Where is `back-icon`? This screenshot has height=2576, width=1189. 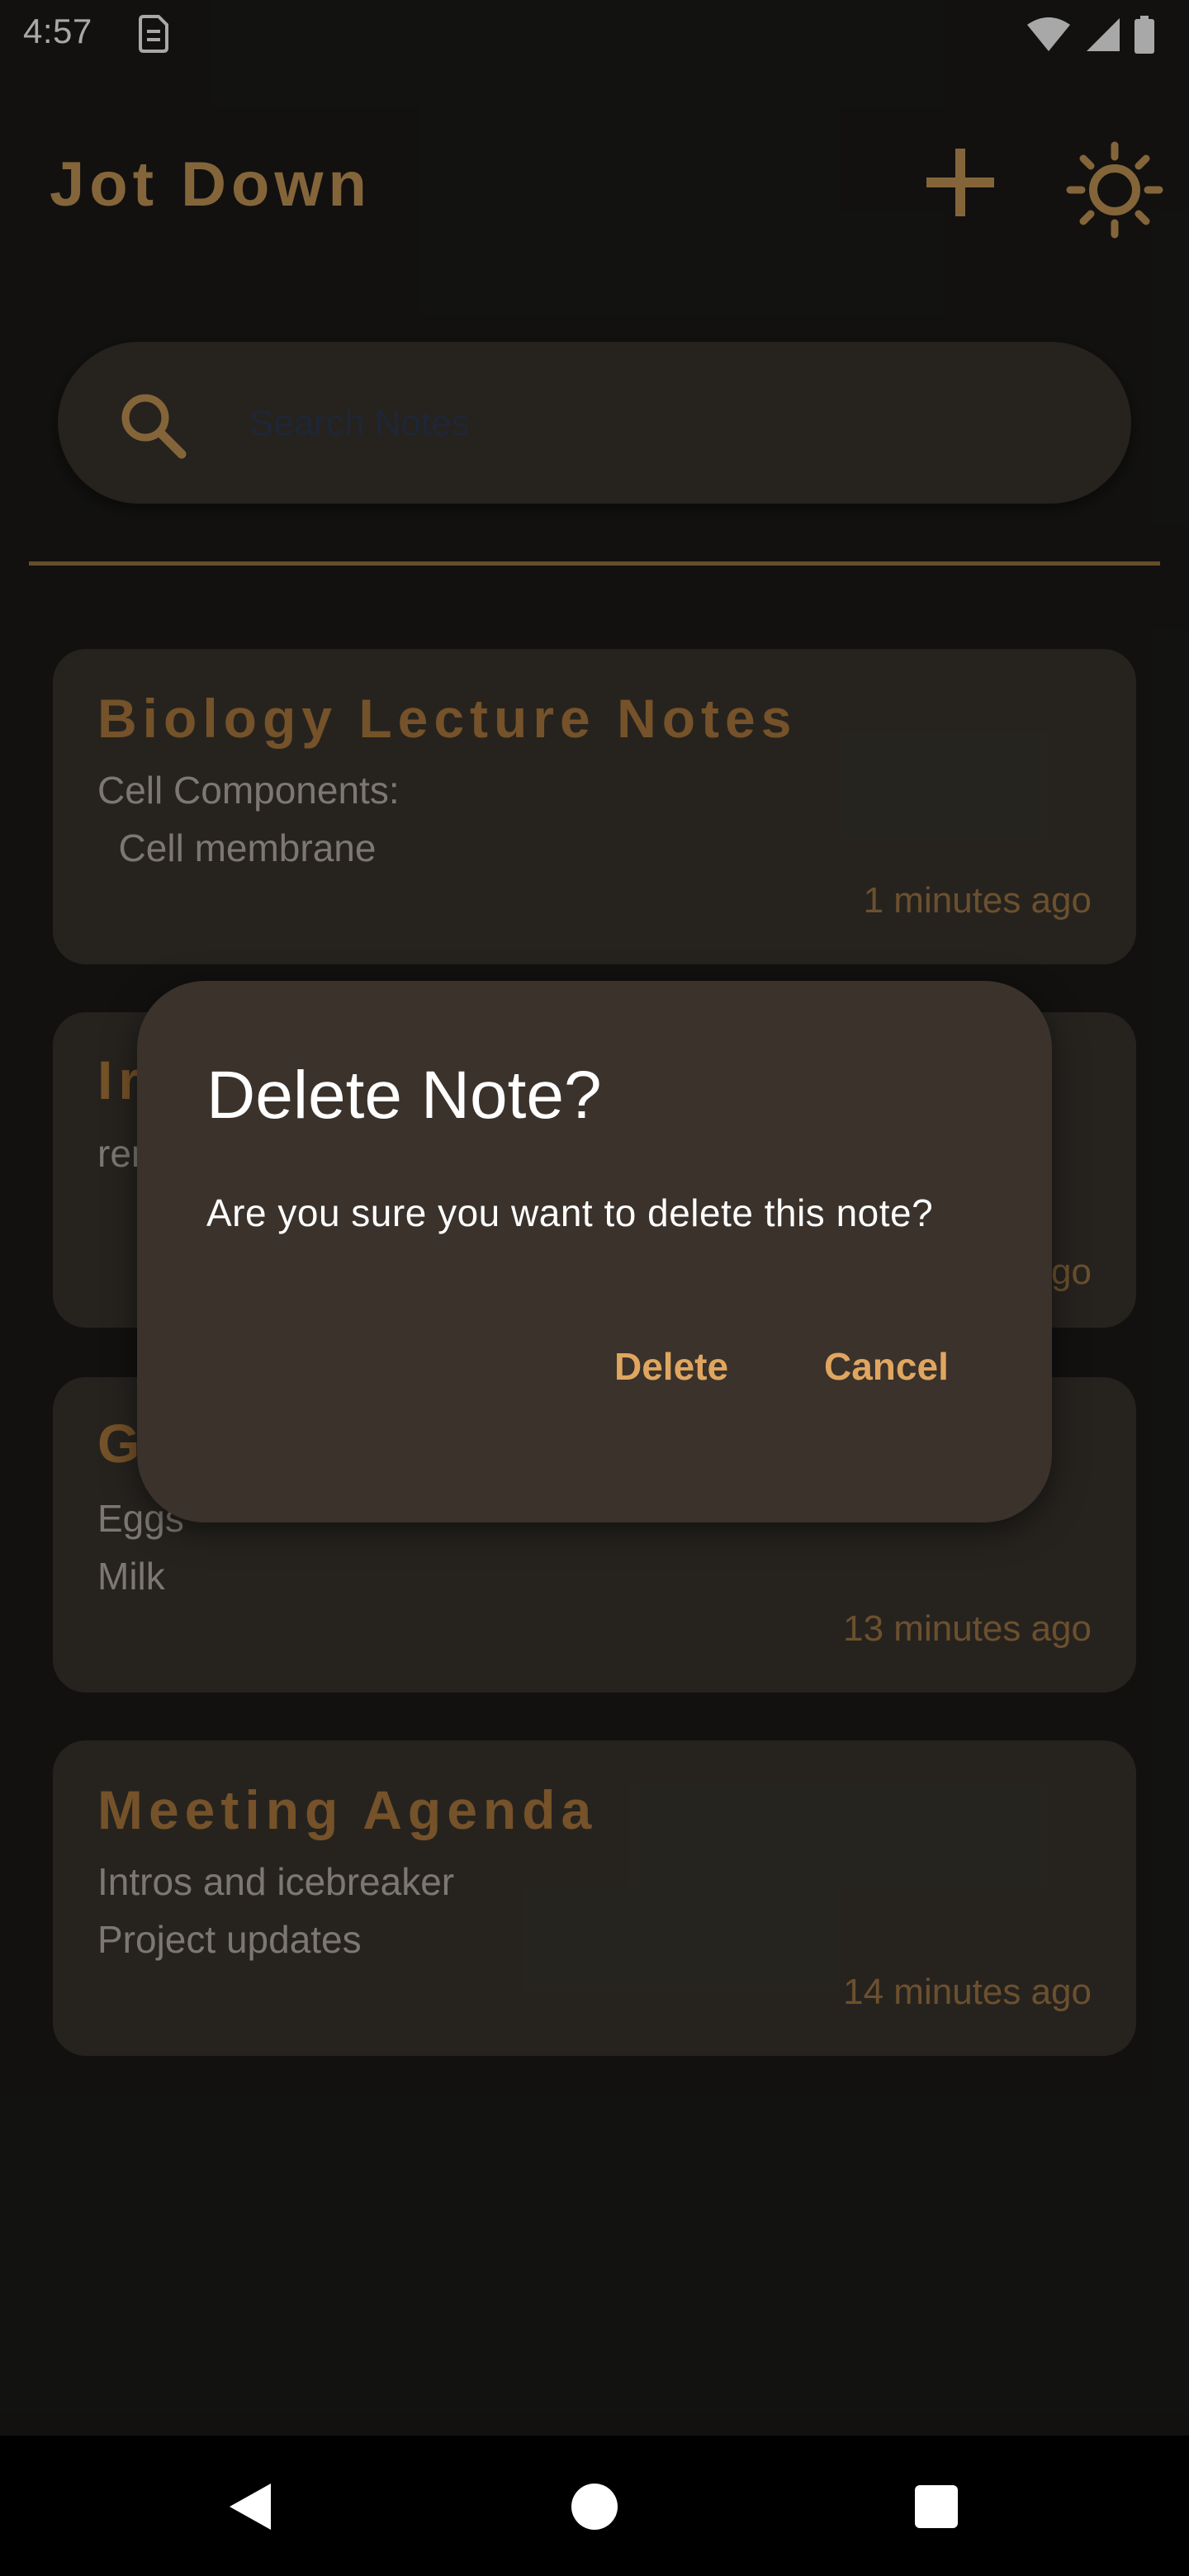 back-icon is located at coordinates (249, 2506).